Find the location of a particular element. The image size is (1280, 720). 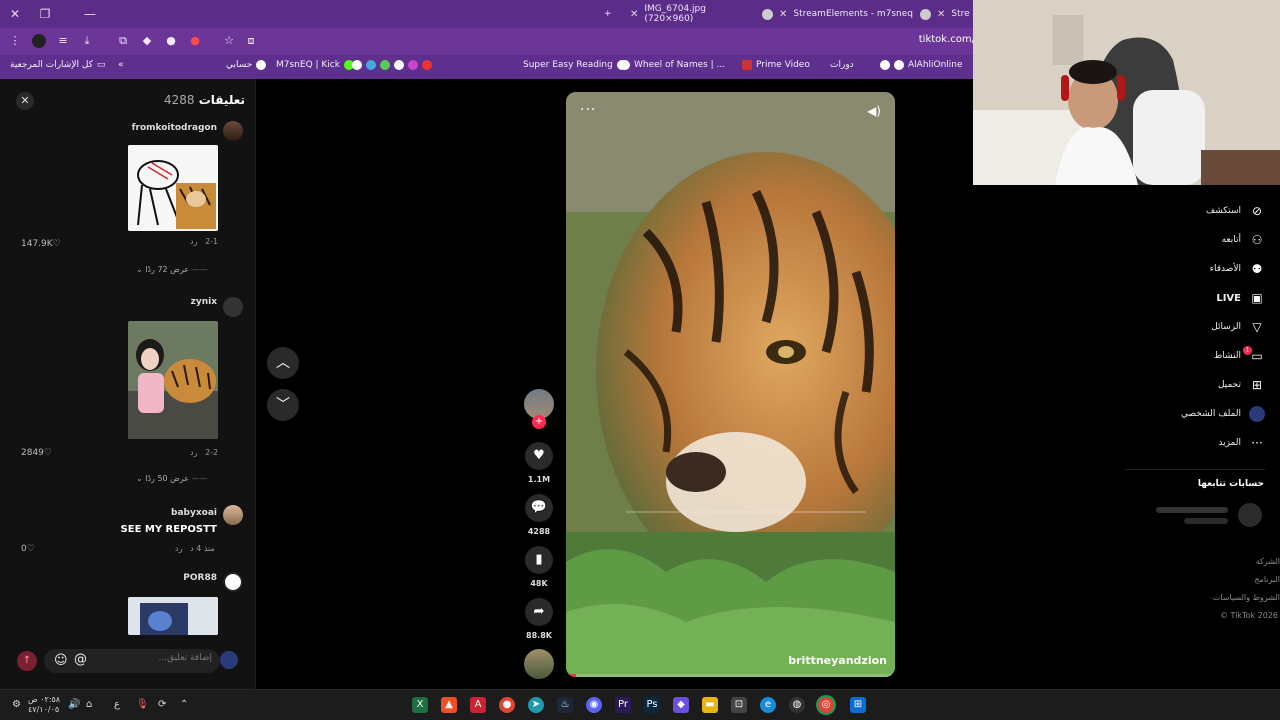

minimize-window-icon: — is located at coordinates (90, 14).